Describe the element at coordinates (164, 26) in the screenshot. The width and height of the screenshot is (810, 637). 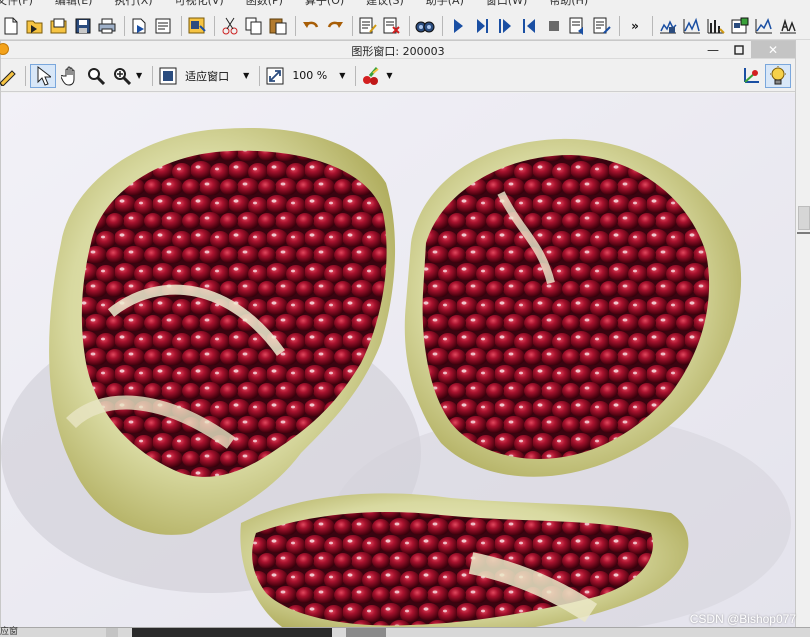
I see `program-window-icon` at that location.